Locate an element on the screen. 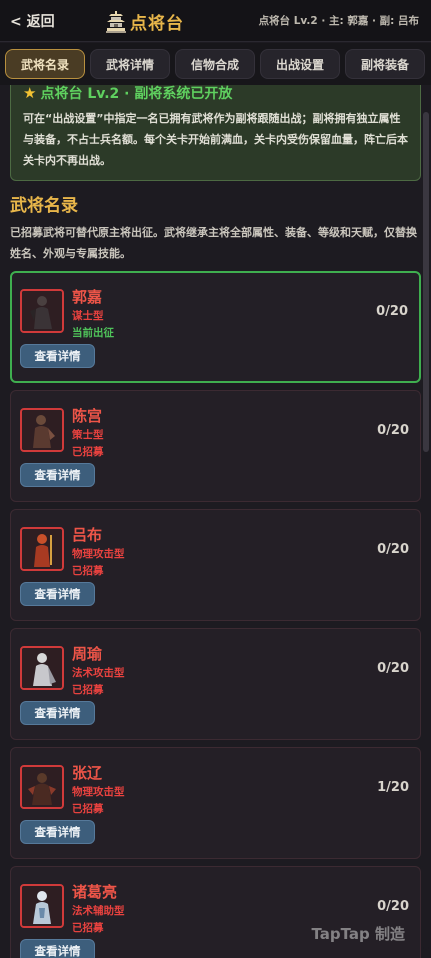  hero-type: 法术辅助型 is located at coordinates (98, 911).